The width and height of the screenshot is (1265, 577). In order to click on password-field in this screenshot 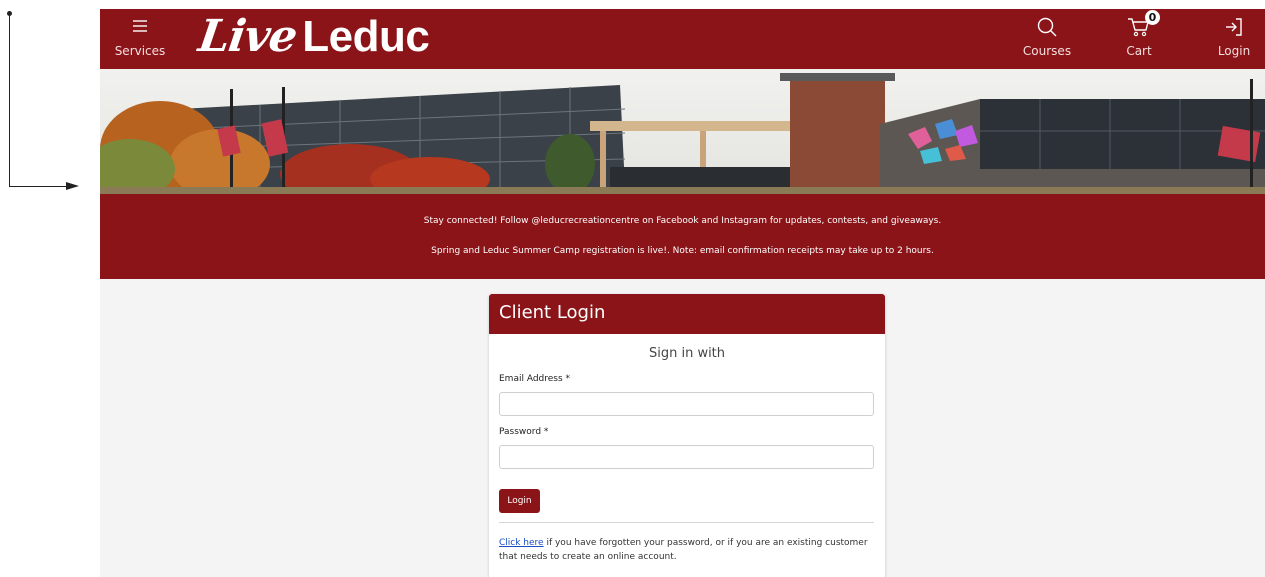, I will do `click(686, 457)`.